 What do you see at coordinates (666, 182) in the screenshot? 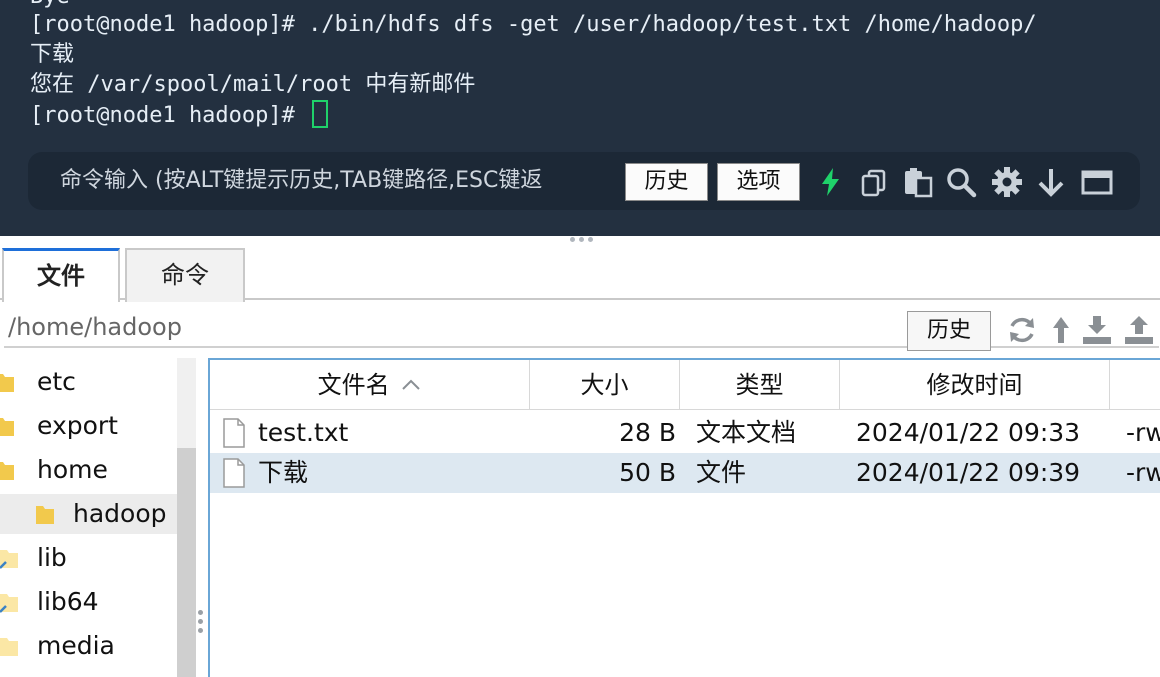
I see `history-button: 历史` at bounding box center [666, 182].